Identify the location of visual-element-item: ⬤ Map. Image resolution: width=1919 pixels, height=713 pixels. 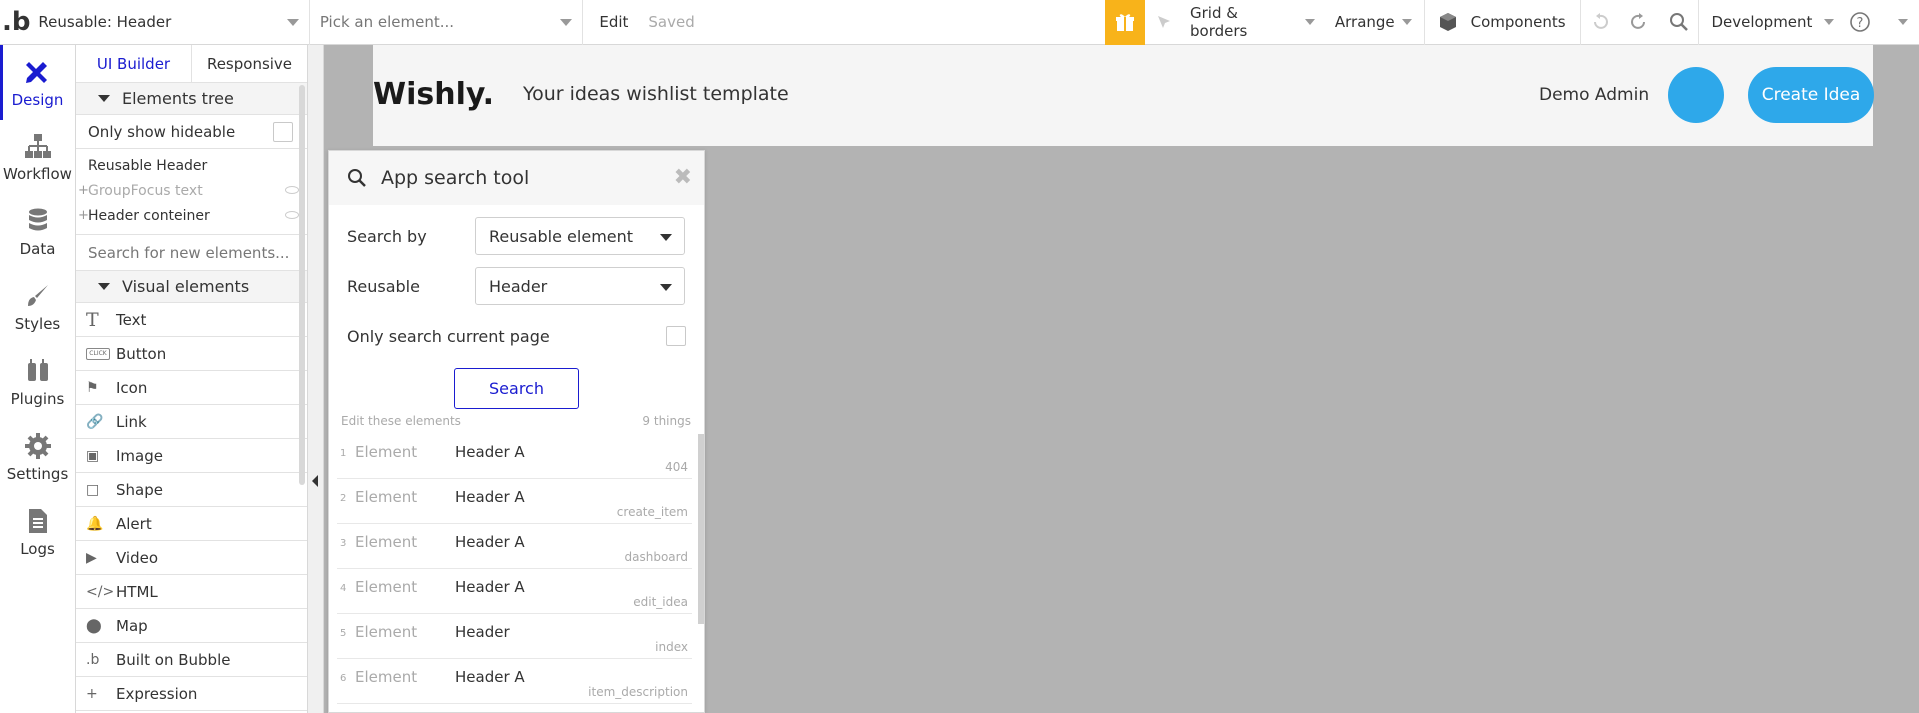
(191, 626).